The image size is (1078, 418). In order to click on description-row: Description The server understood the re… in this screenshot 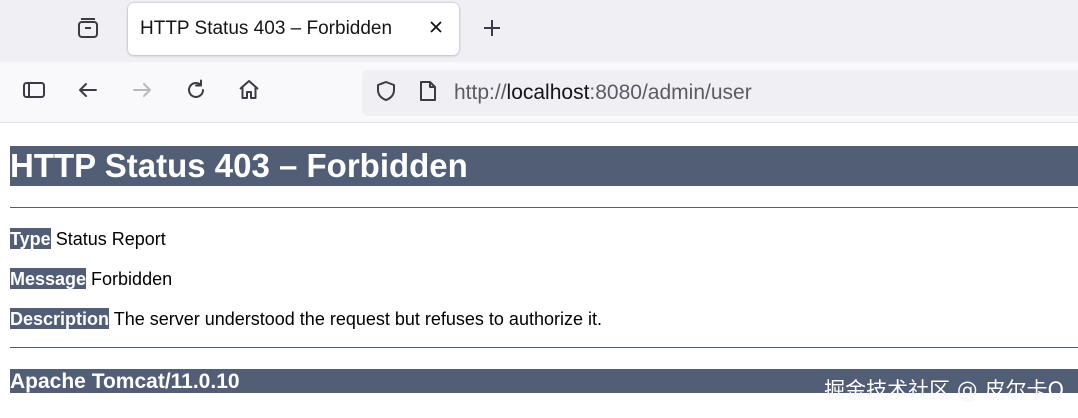, I will do `click(306, 319)`.